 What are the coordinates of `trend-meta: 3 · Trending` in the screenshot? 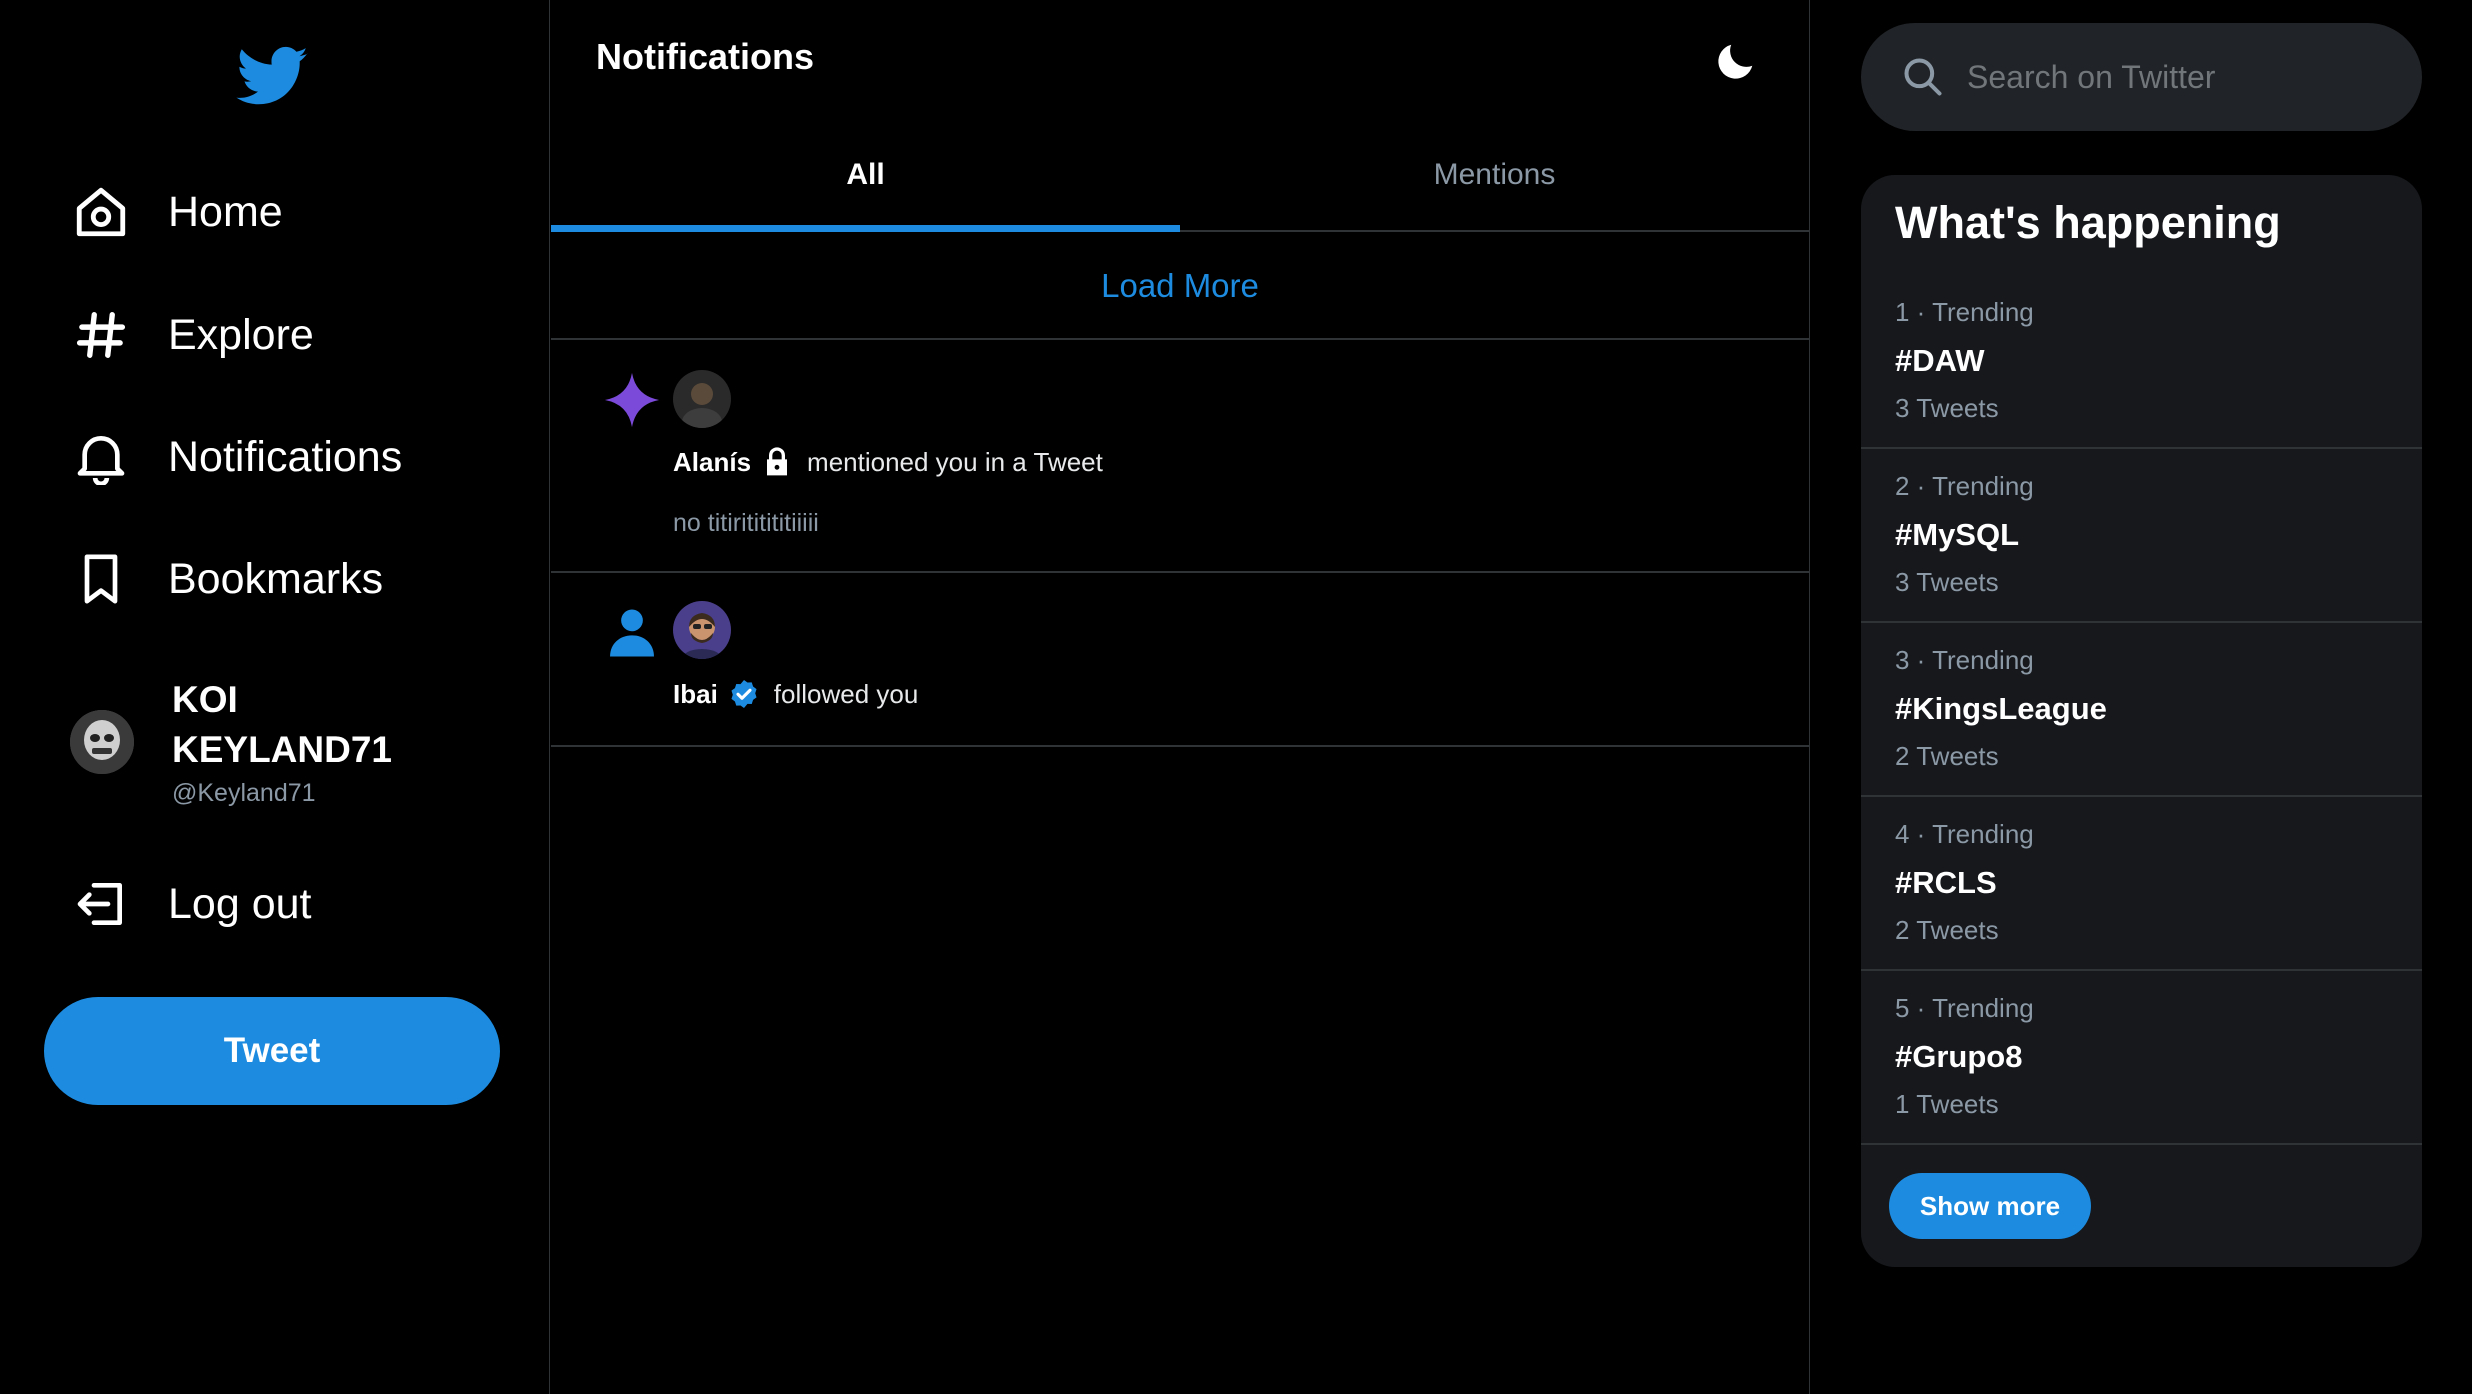 It's located at (1964, 660).